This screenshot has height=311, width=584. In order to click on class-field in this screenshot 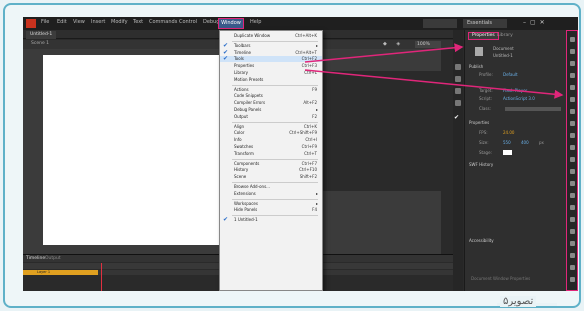, I will do `click(533, 109)`.